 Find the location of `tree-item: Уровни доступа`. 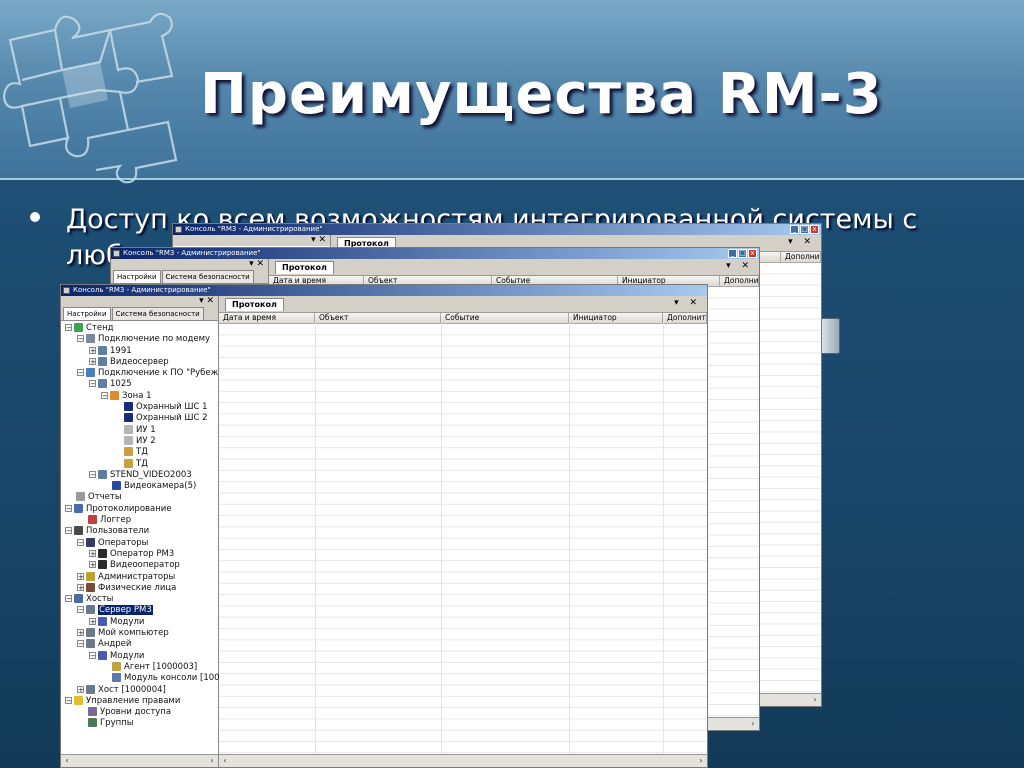

tree-item: Уровни доступа is located at coordinates (139, 712).